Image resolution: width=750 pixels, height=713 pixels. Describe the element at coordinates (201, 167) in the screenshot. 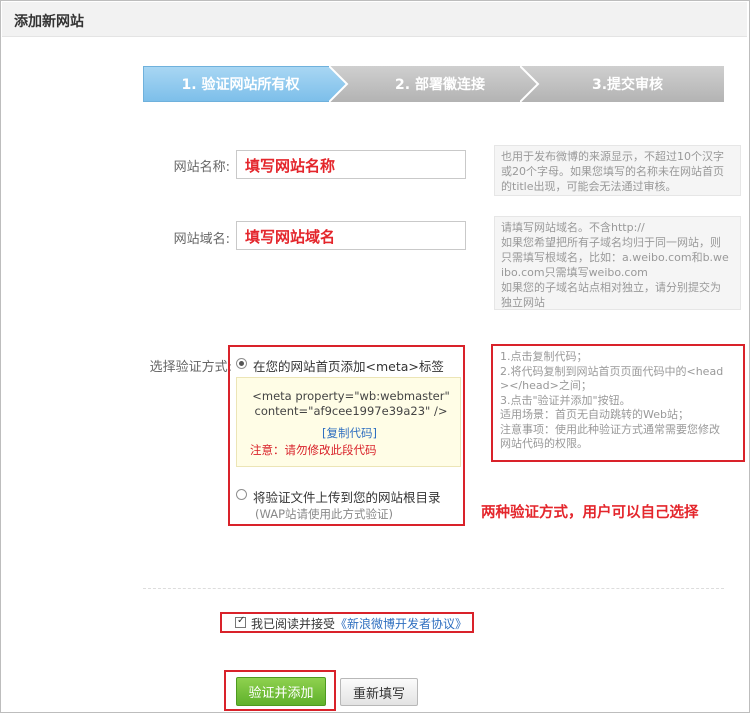

I see `site-name-label: 网站名称:` at that location.